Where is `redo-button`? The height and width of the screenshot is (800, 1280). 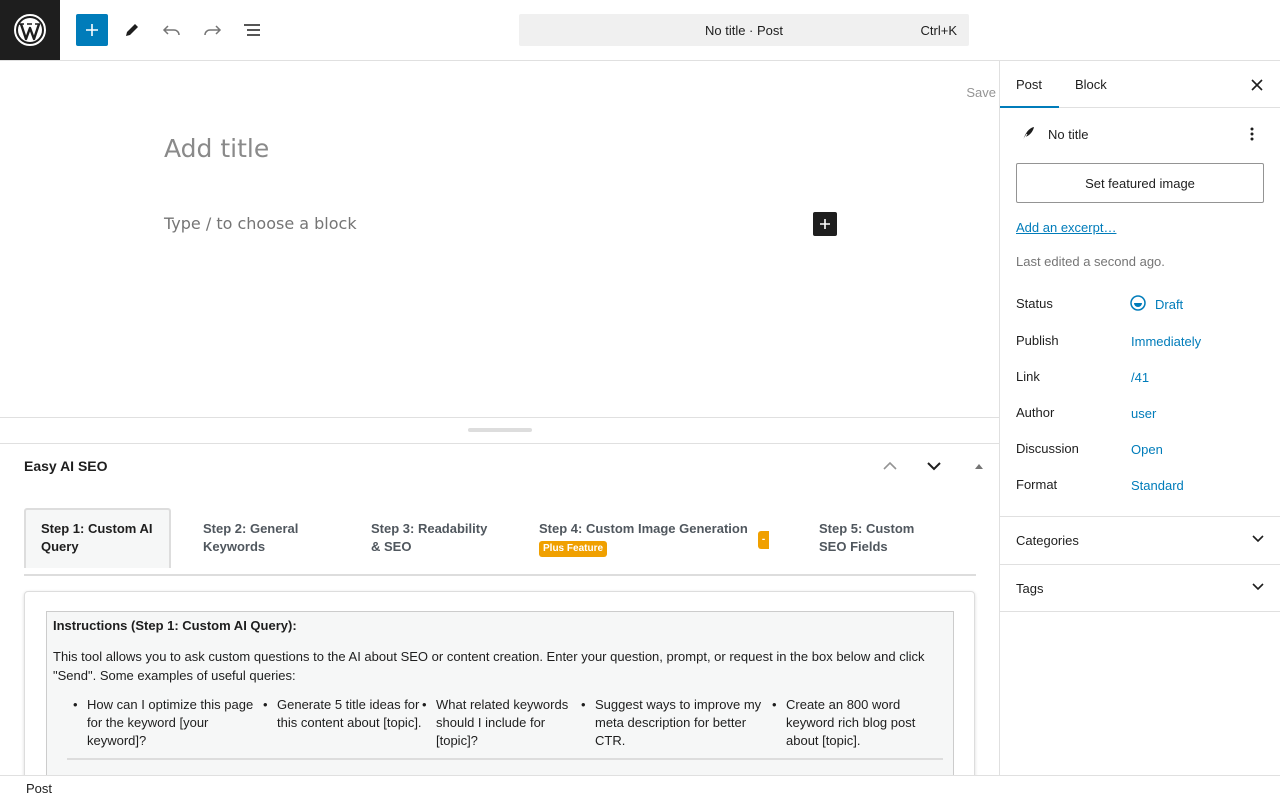 redo-button is located at coordinates (212, 30).